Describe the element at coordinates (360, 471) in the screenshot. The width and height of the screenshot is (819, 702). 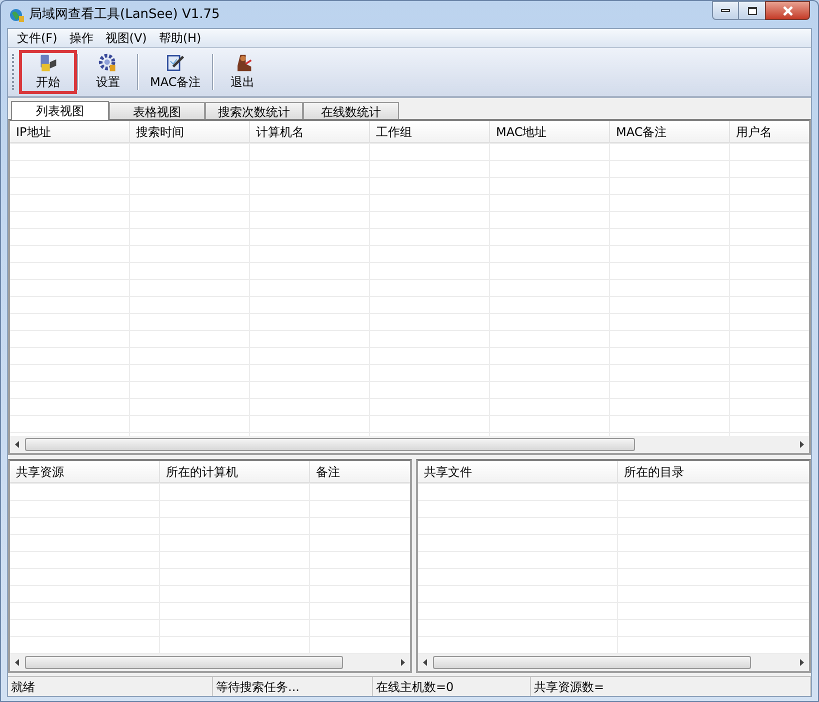
I see `column-header: 备注` at that location.